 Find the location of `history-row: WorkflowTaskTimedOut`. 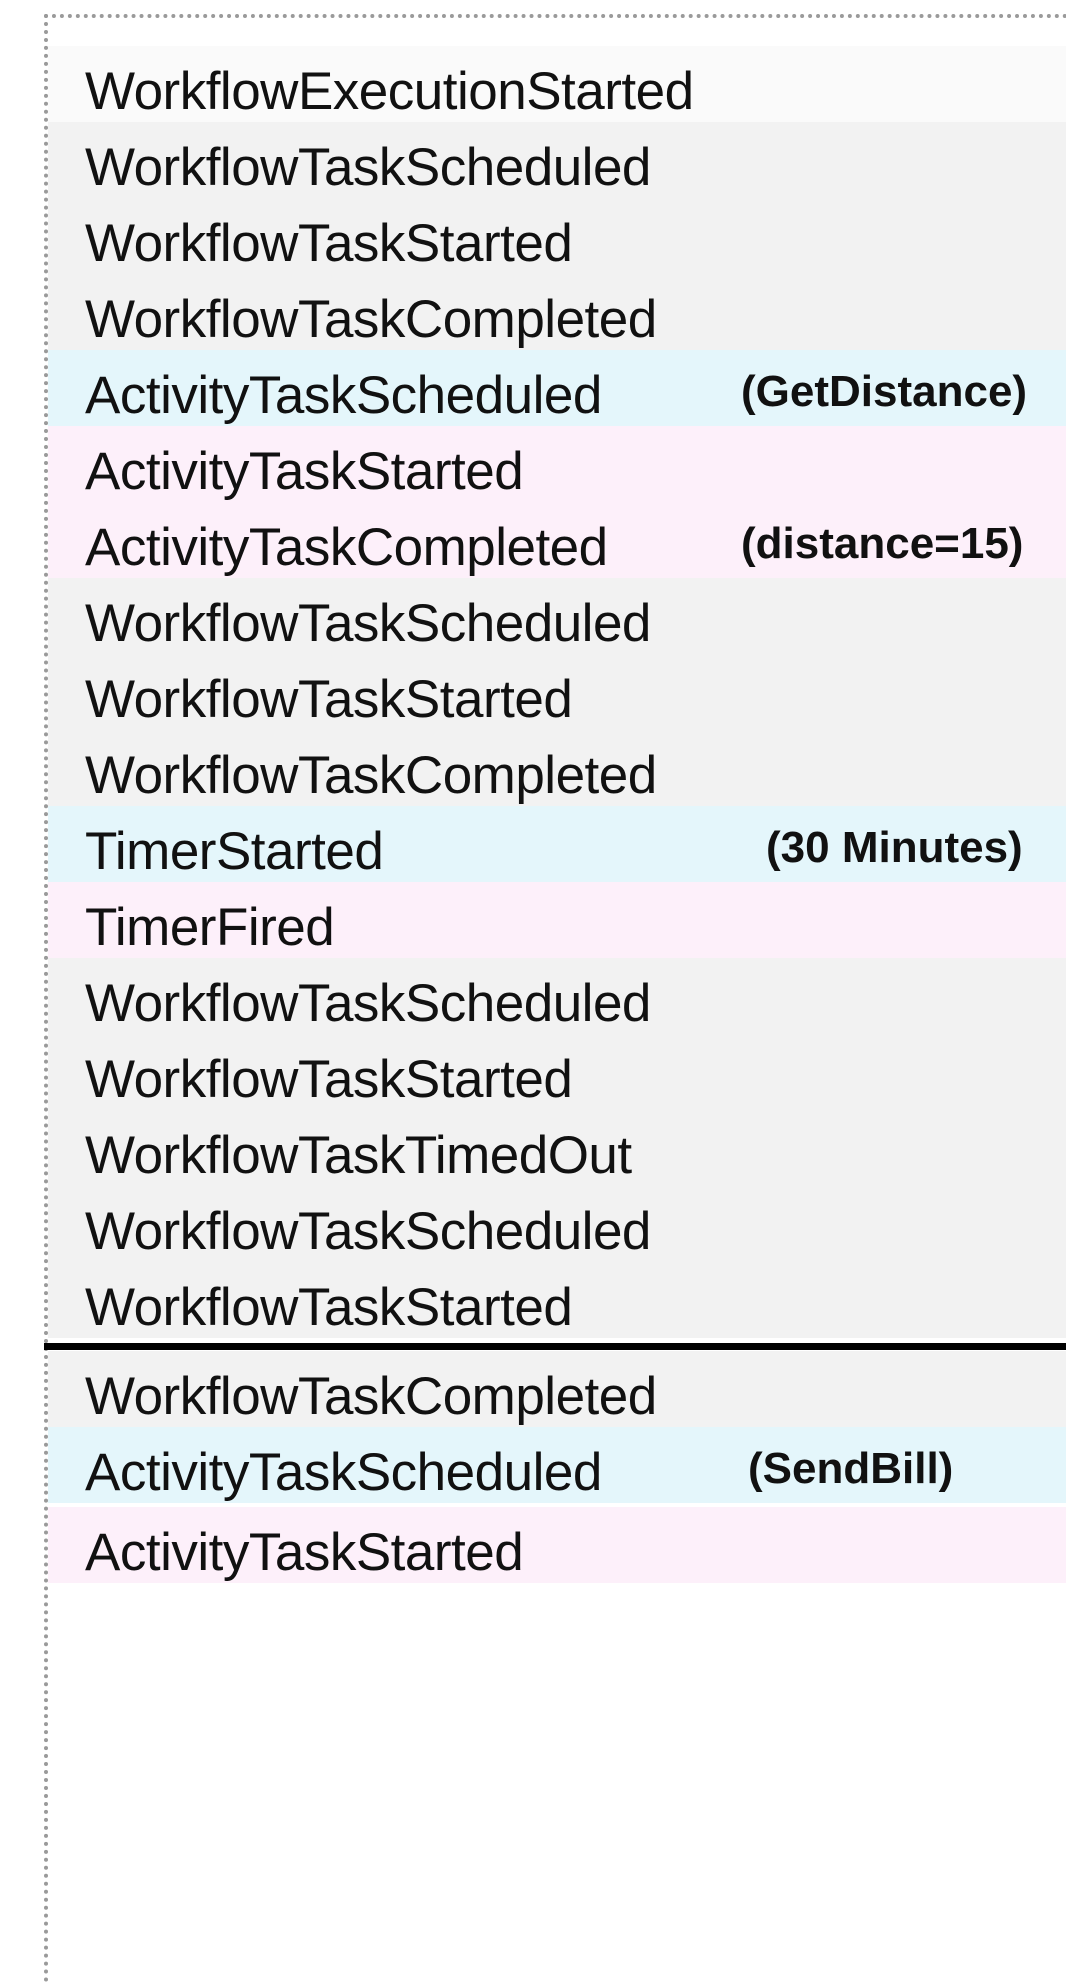

history-row: WorkflowTaskTimedOut is located at coordinates (557, 1148).